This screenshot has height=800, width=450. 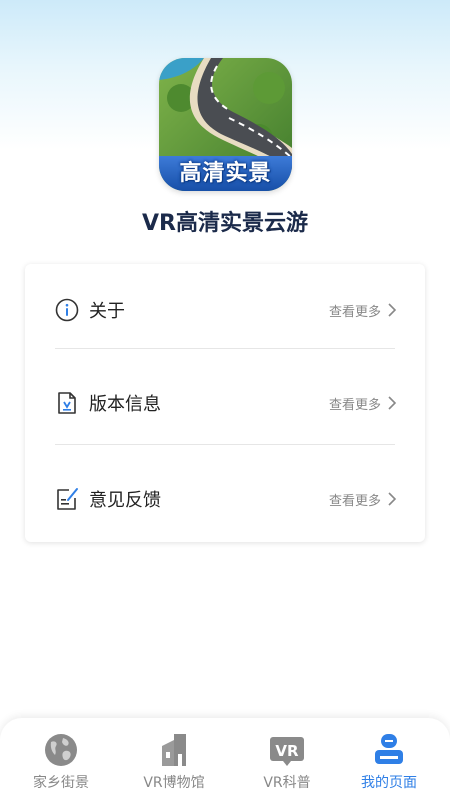 I want to click on info-circle-icon, so click(x=67, y=310).